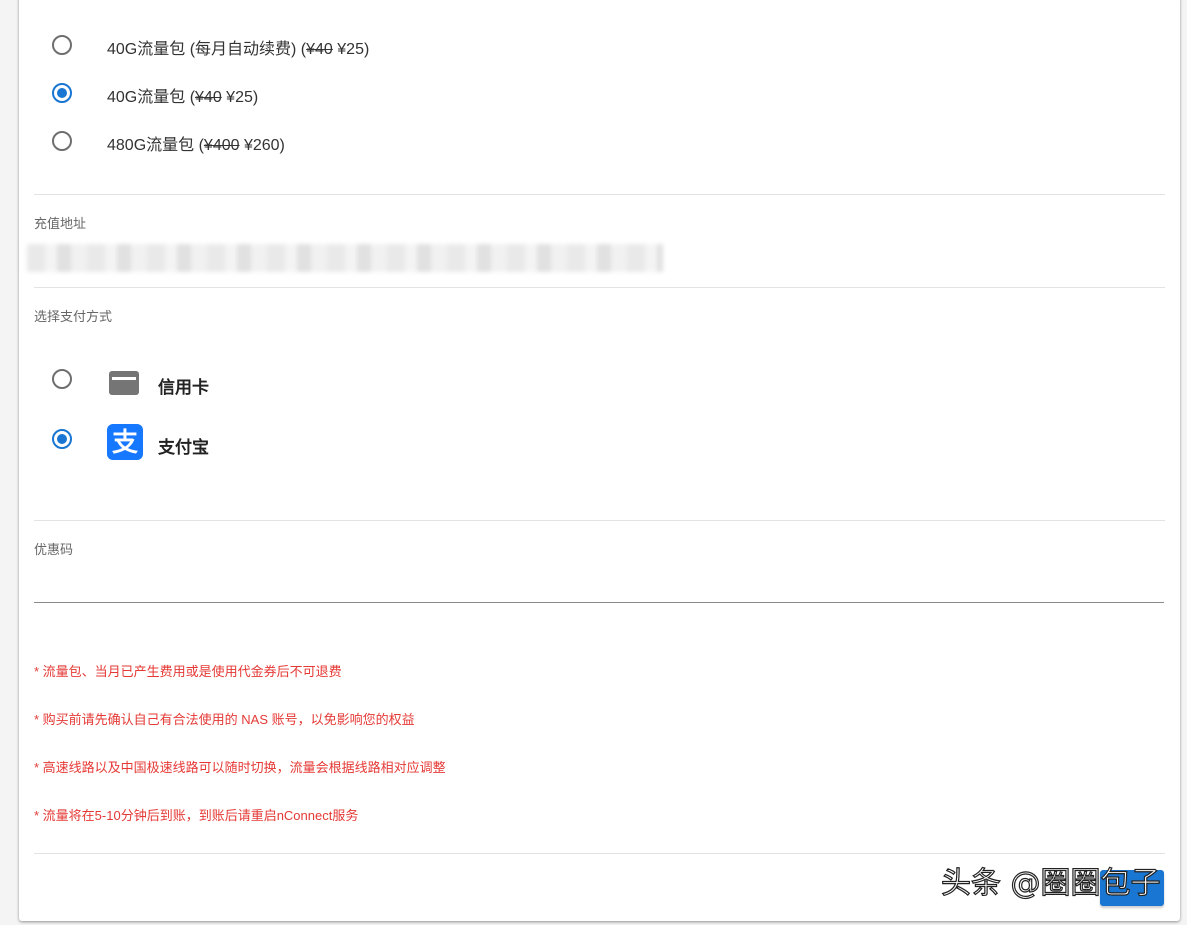 The image size is (1187, 925). What do you see at coordinates (208, 97) in the screenshot?
I see `plan-old-price-2: ¥40` at bounding box center [208, 97].